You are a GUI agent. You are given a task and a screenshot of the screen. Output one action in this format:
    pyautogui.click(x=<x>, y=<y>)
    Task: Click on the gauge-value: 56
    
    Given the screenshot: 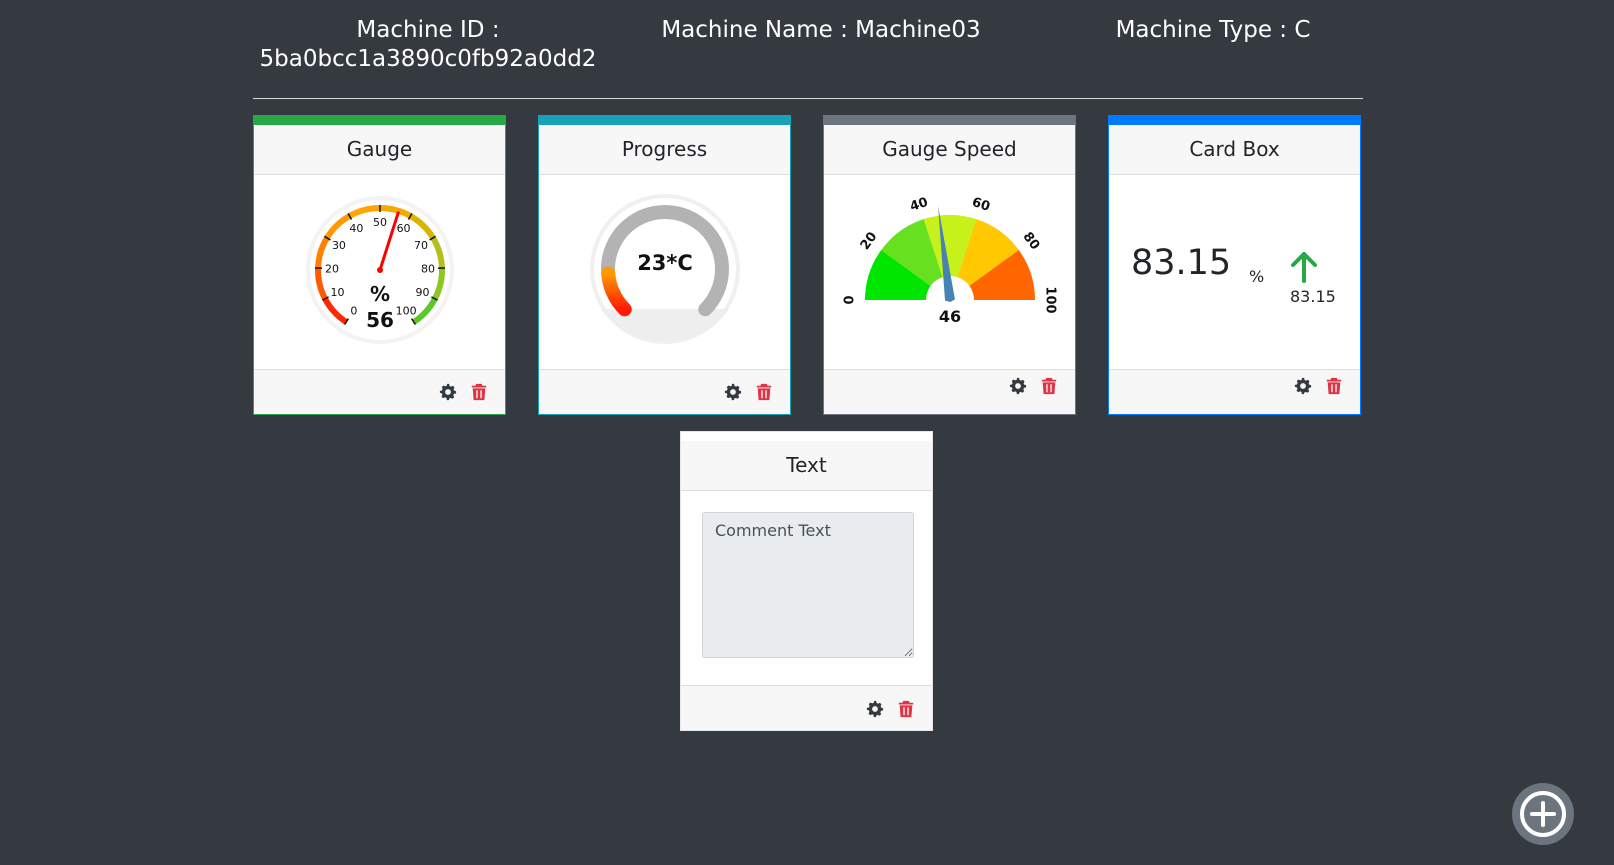 What is the action you would take?
    pyautogui.click(x=380, y=320)
    